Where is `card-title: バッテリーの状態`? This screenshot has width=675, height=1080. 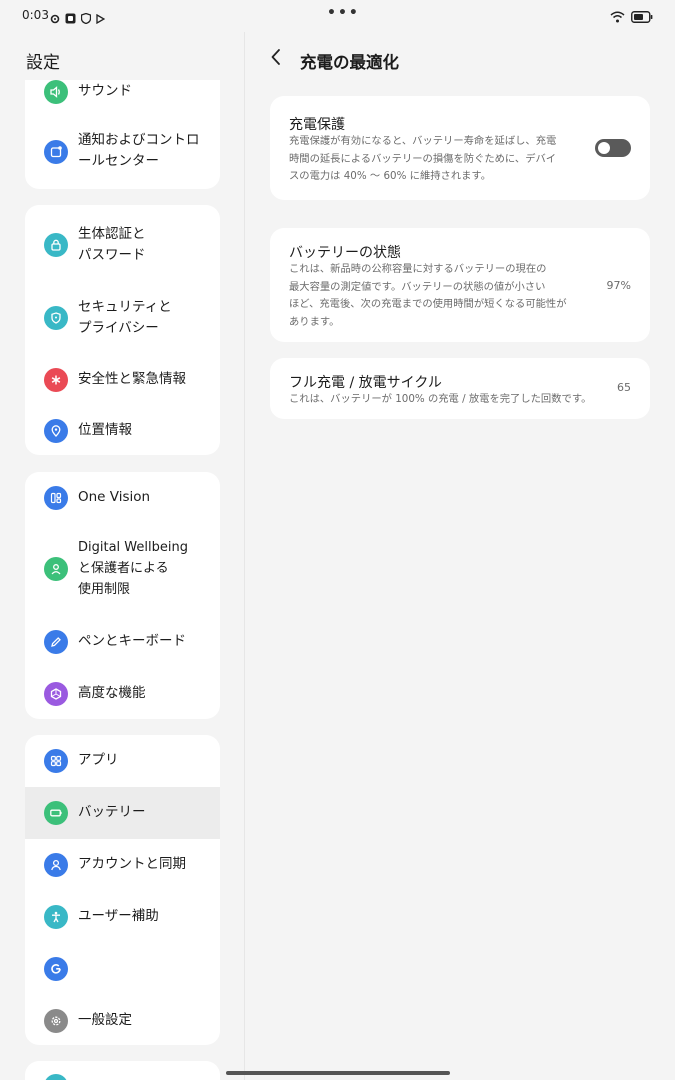
card-title: バッテリーの状態 is located at coordinates (345, 253).